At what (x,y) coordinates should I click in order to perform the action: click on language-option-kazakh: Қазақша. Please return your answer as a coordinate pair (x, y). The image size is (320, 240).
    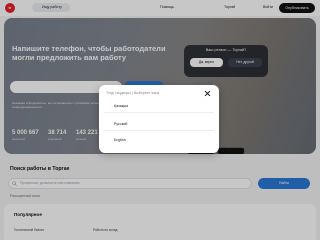
    Looking at the image, I should click on (159, 107).